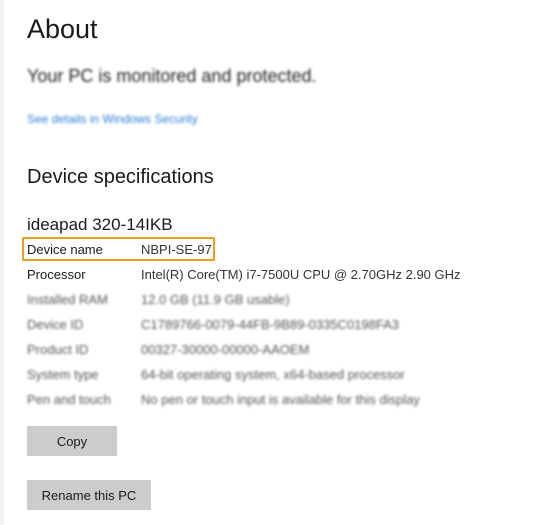  Describe the element at coordinates (215, 299) in the screenshot. I see `spec-value: 12.0 GB (11.9 GB usable)` at that location.